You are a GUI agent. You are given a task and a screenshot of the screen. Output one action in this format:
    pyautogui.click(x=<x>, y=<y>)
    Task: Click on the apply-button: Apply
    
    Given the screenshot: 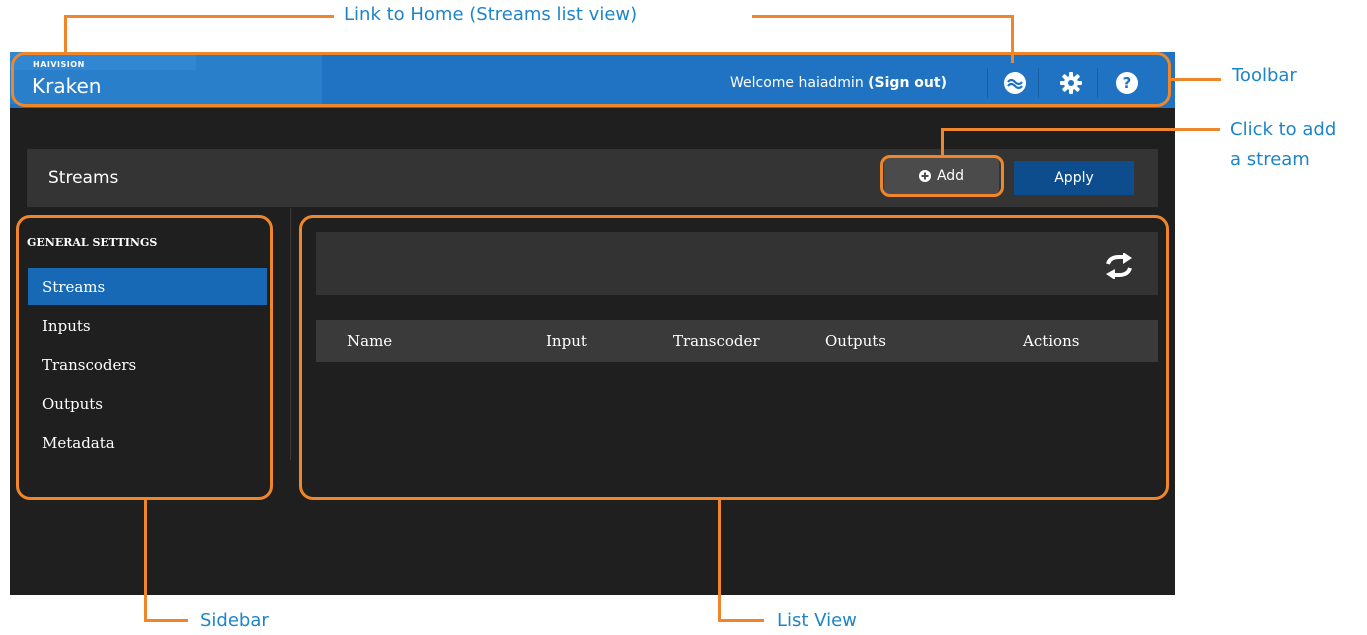 What is the action you would take?
    pyautogui.click(x=1074, y=178)
    